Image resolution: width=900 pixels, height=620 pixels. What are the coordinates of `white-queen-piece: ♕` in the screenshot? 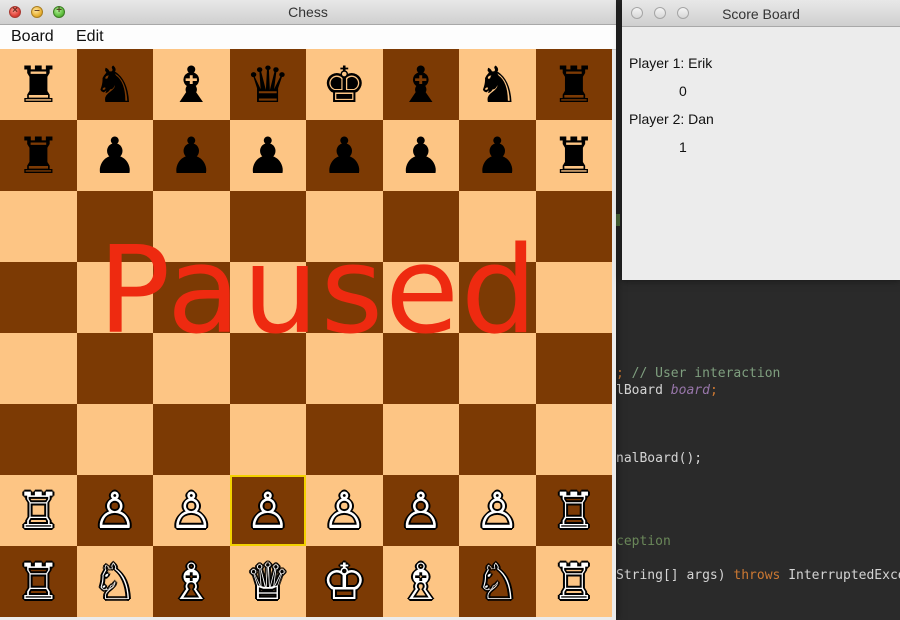 It's located at (267, 582).